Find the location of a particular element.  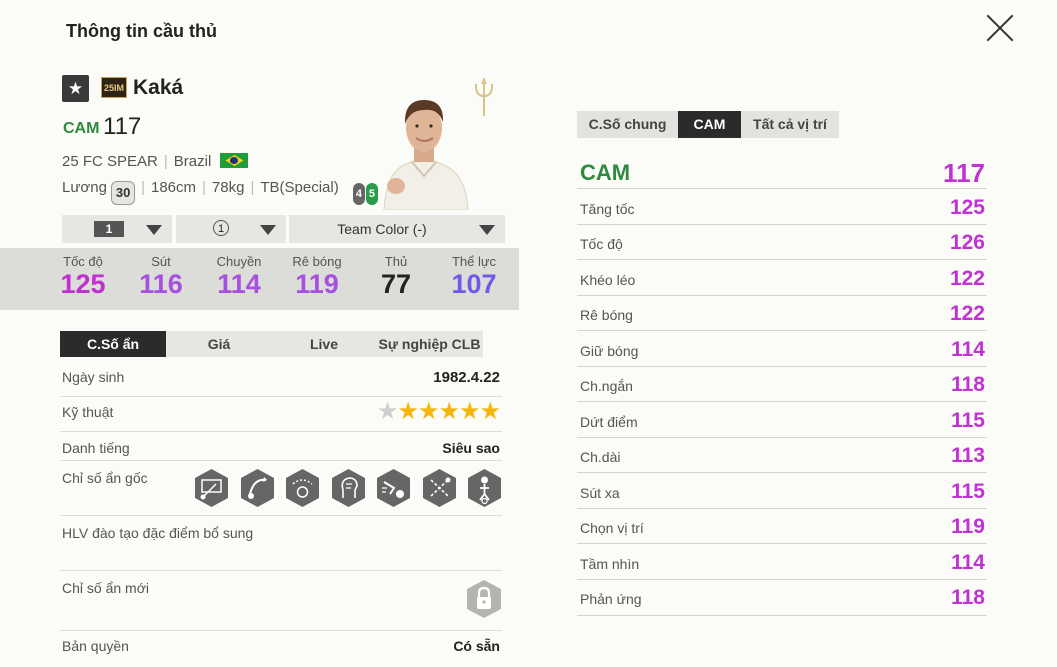

tab-all-positions: Tất cả vị trí is located at coordinates (790, 124).